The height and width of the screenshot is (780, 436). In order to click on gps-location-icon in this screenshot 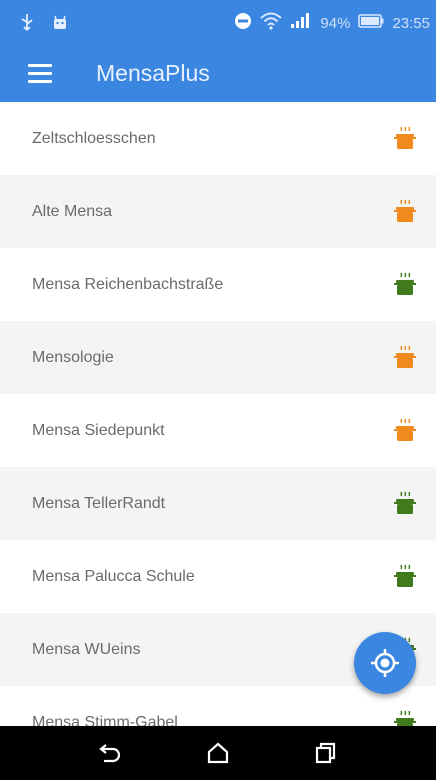, I will do `click(385, 663)`.